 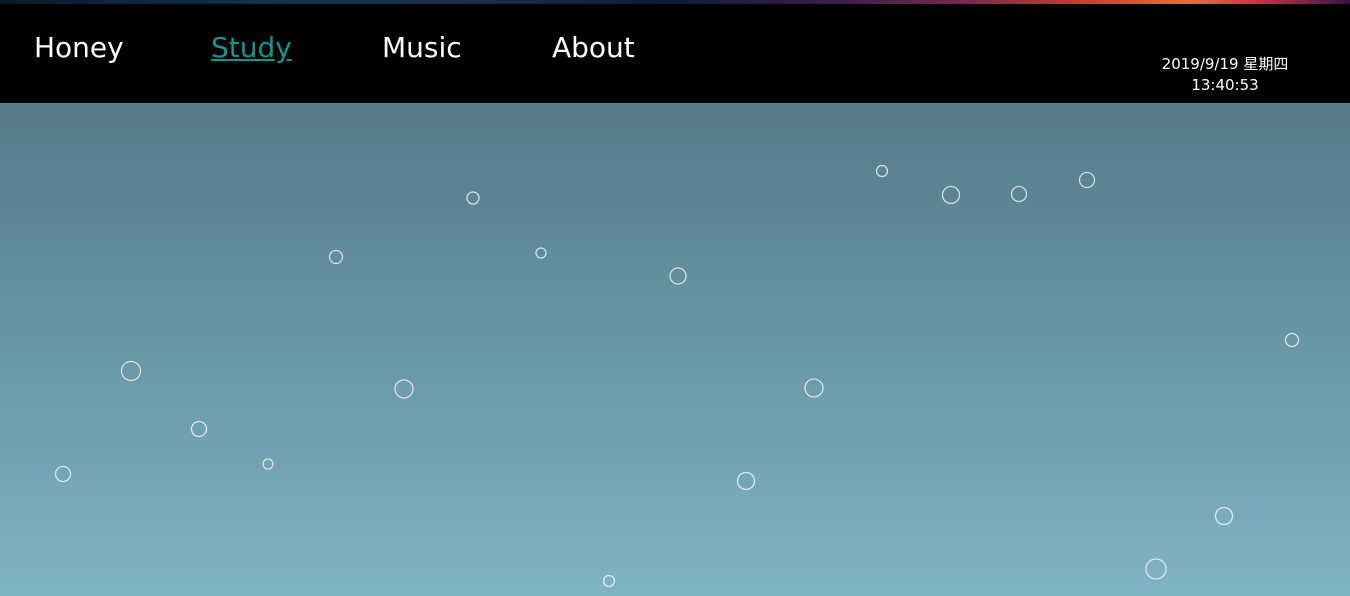 What do you see at coordinates (593, 48) in the screenshot?
I see `nav-link-about: About` at bounding box center [593, 48].